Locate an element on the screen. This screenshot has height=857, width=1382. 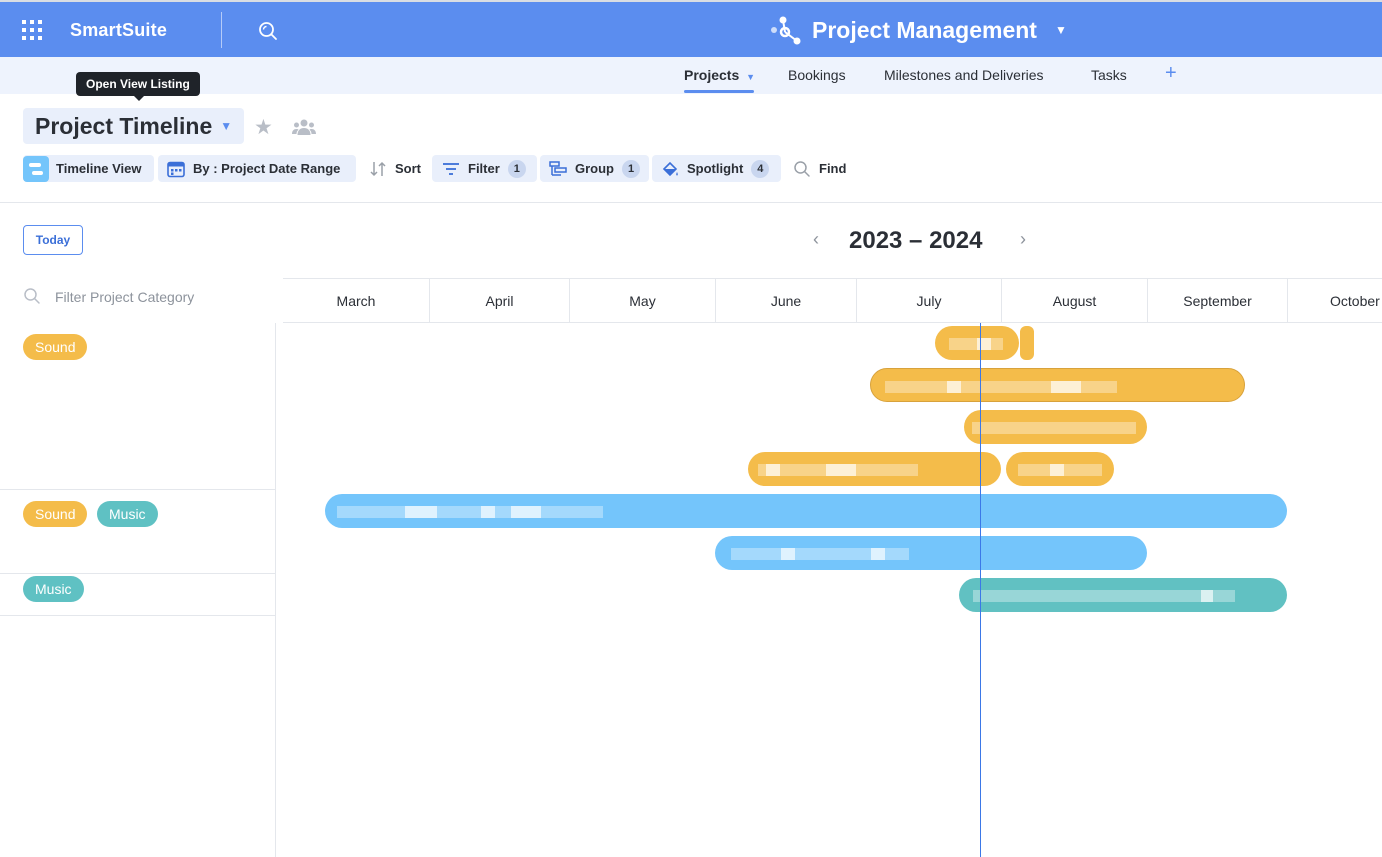
chevron-left-icon: ‹ is located at coordinates (816, 239).